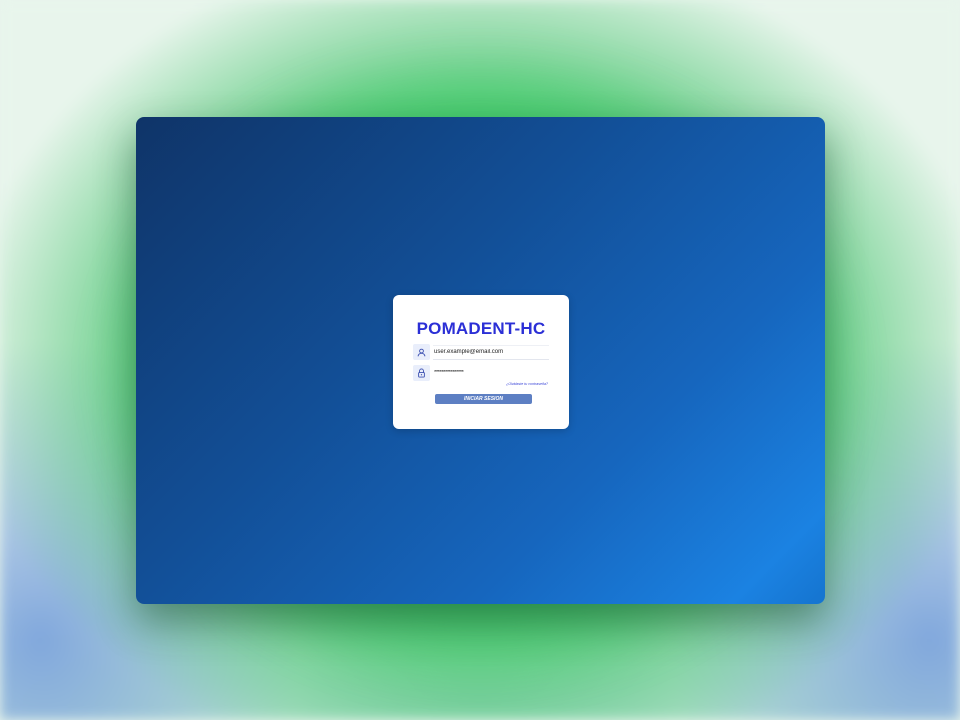 This screenshot has height=720, width=960. I want to click on email-row, so click(481, 352).